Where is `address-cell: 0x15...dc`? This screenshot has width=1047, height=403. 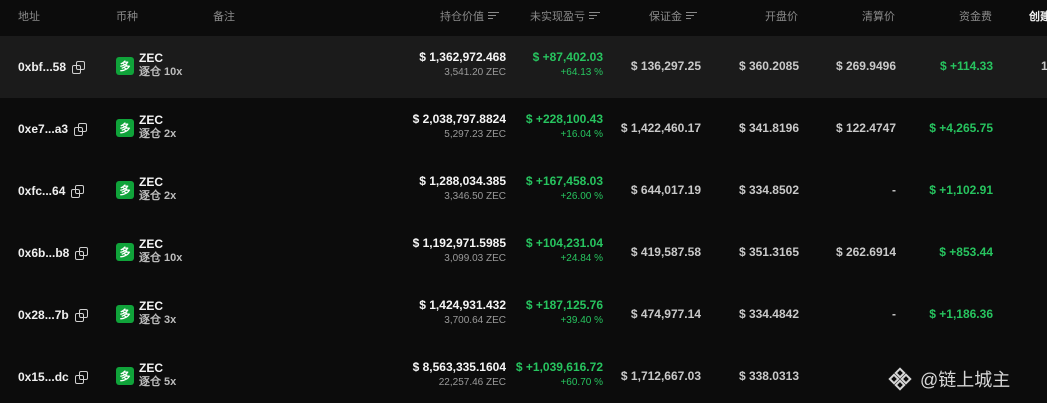
address-cell: 0x15...dc is located at coordinates (53, 377).